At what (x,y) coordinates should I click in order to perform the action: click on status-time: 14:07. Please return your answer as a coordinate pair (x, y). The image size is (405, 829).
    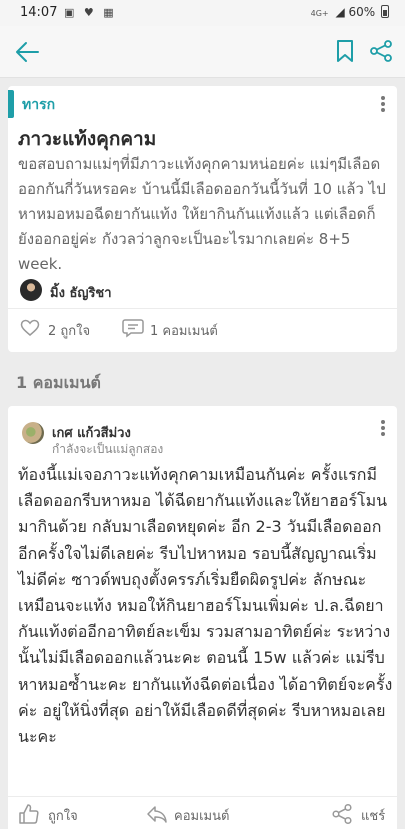
    Looking at the image, I should click on (39, 12).